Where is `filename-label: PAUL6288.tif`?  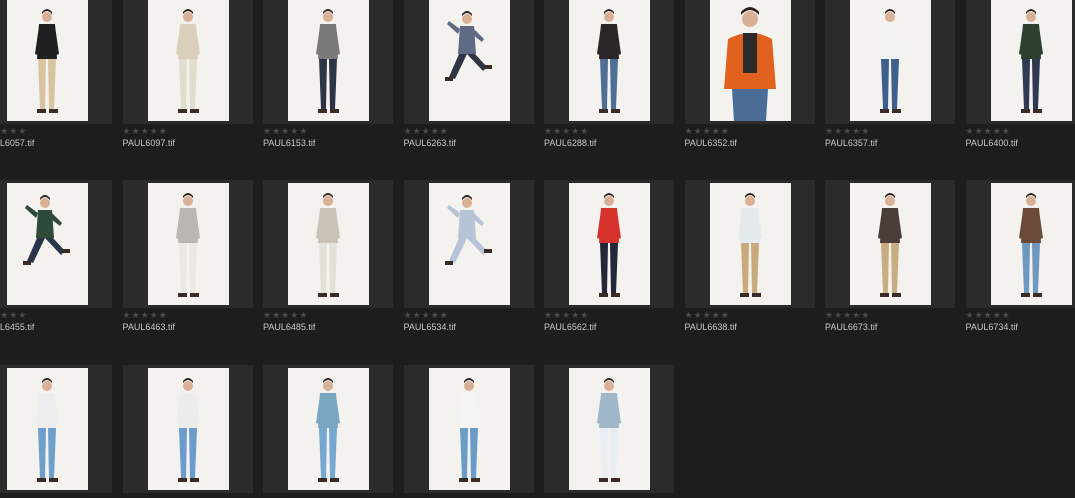
filename-label: PAUL6288.tif is located at coordinates (570, 143).